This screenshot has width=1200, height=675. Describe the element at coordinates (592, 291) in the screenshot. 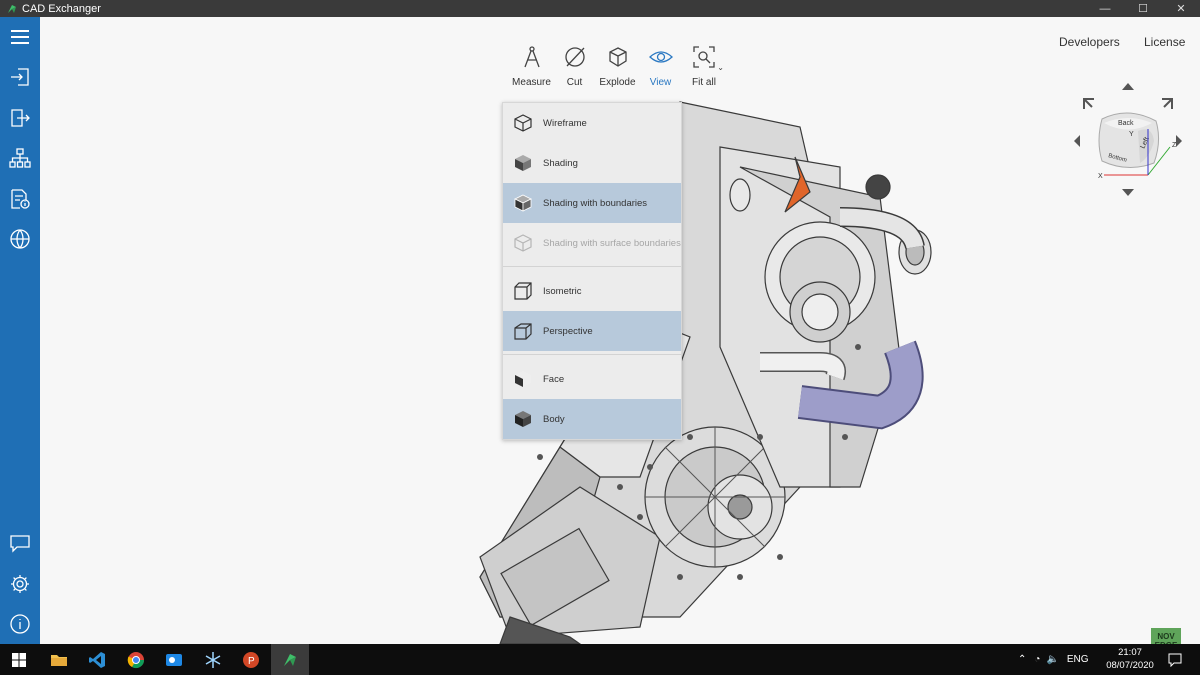

I see `menu-item-isometric: Isometric` at that location.